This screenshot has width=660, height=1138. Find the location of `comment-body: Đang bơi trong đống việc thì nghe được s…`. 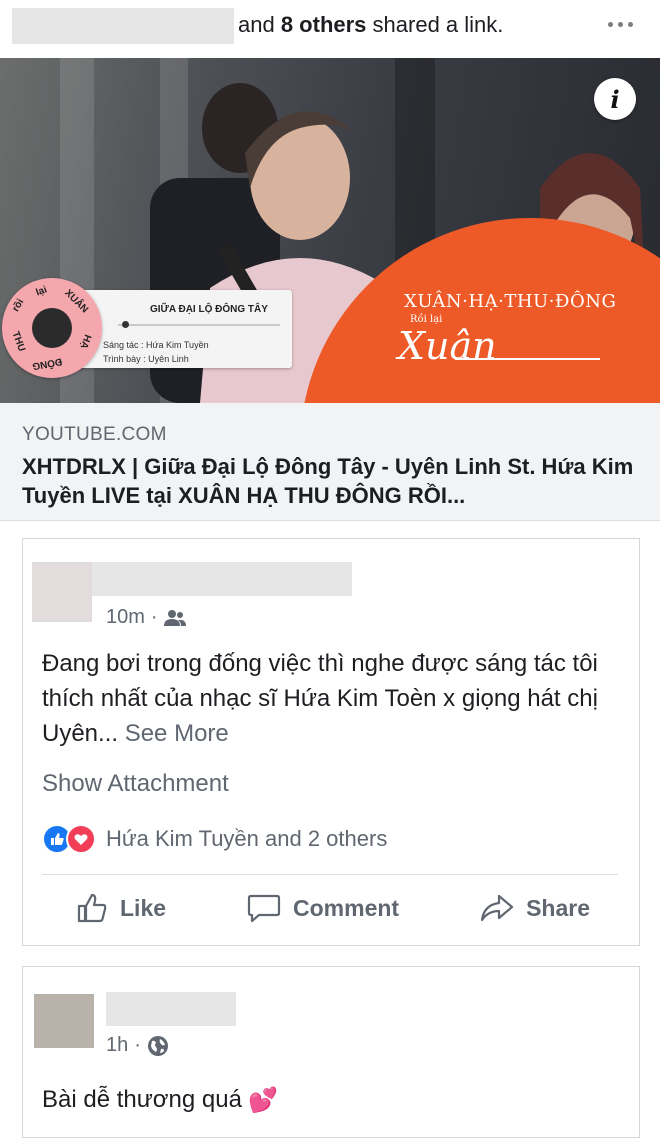

comment-body: Đang bơi trong đống việc thì nghe được s… is located at coordinates (322, 698).